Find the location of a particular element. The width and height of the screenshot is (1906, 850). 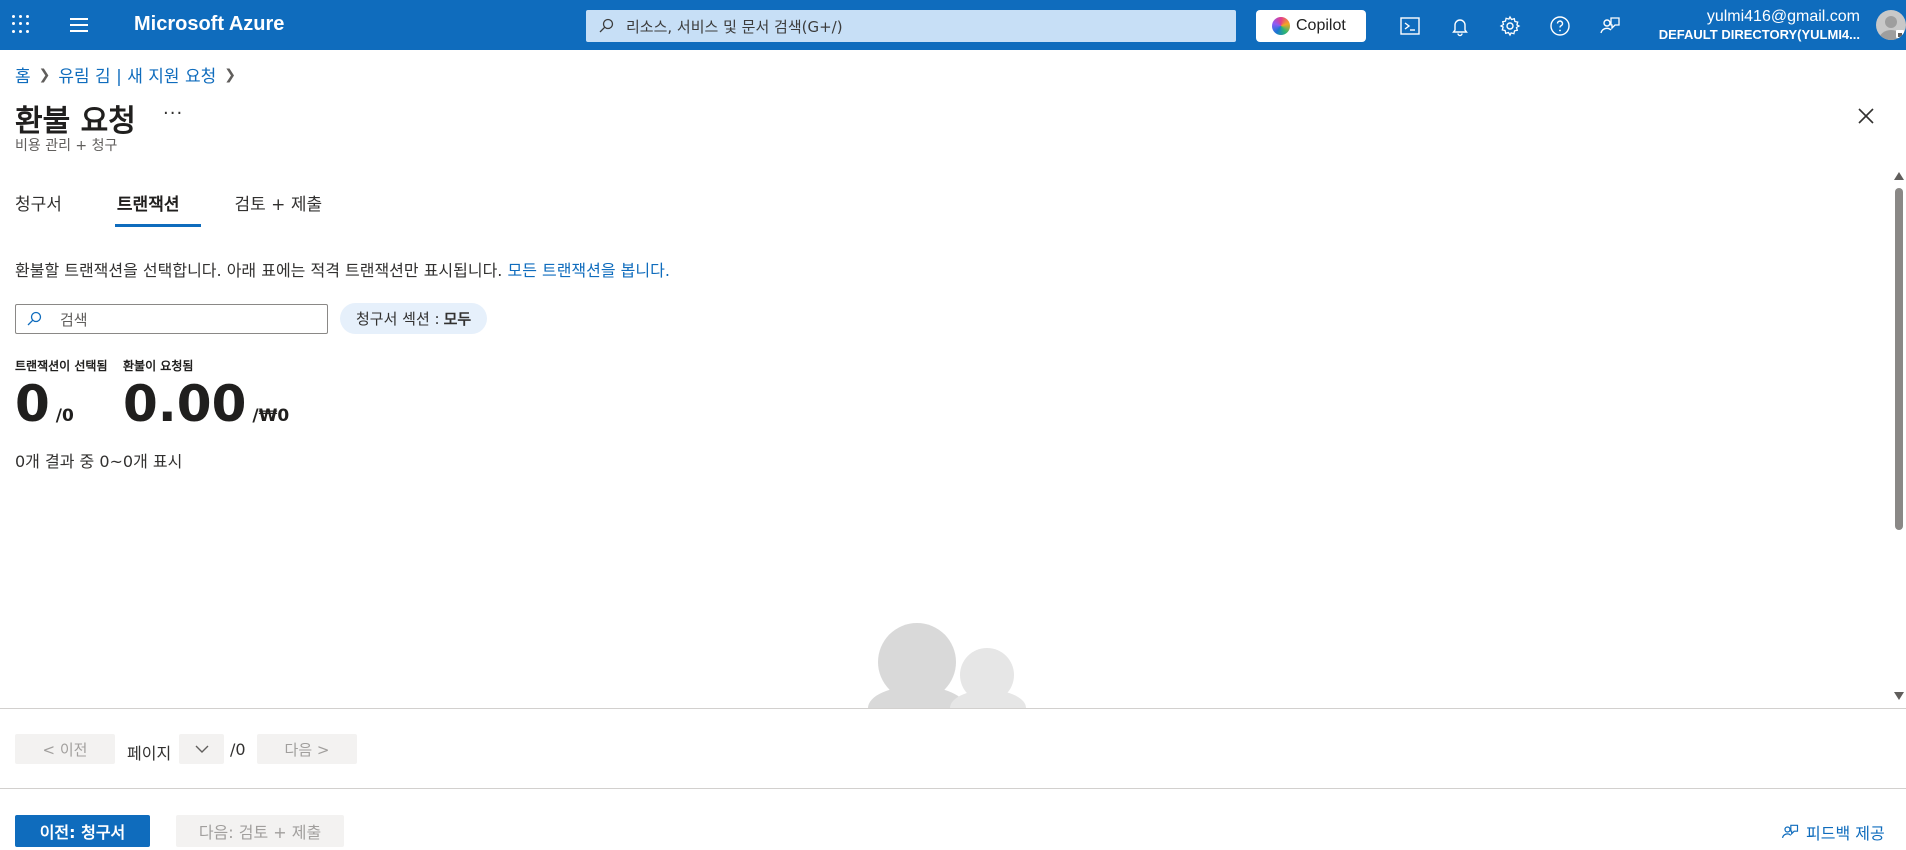

tab-review-submit: 검토 + 제출 is located at coordinates (278, 208).